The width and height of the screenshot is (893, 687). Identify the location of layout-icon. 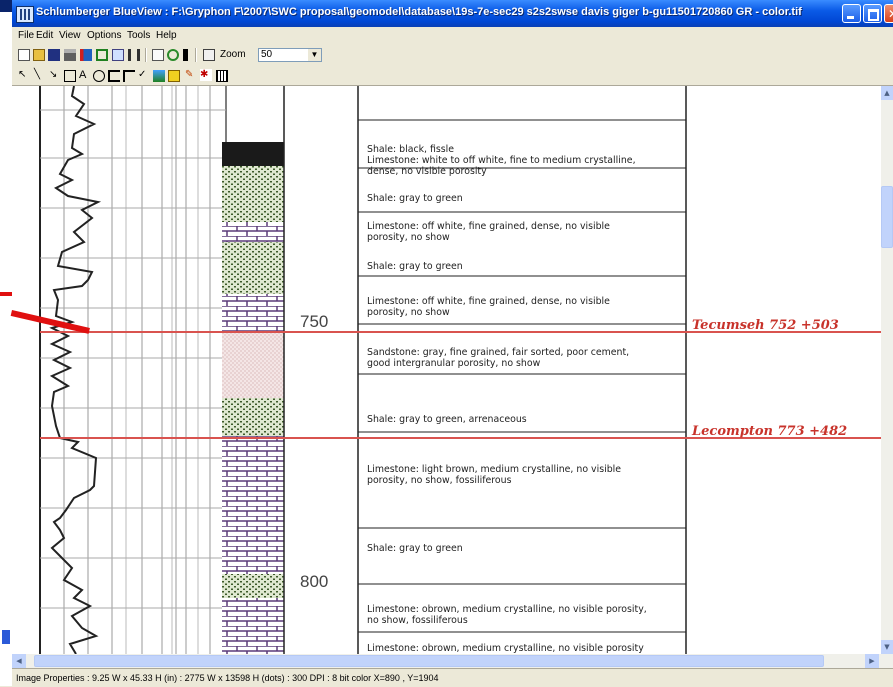
(86, 55).